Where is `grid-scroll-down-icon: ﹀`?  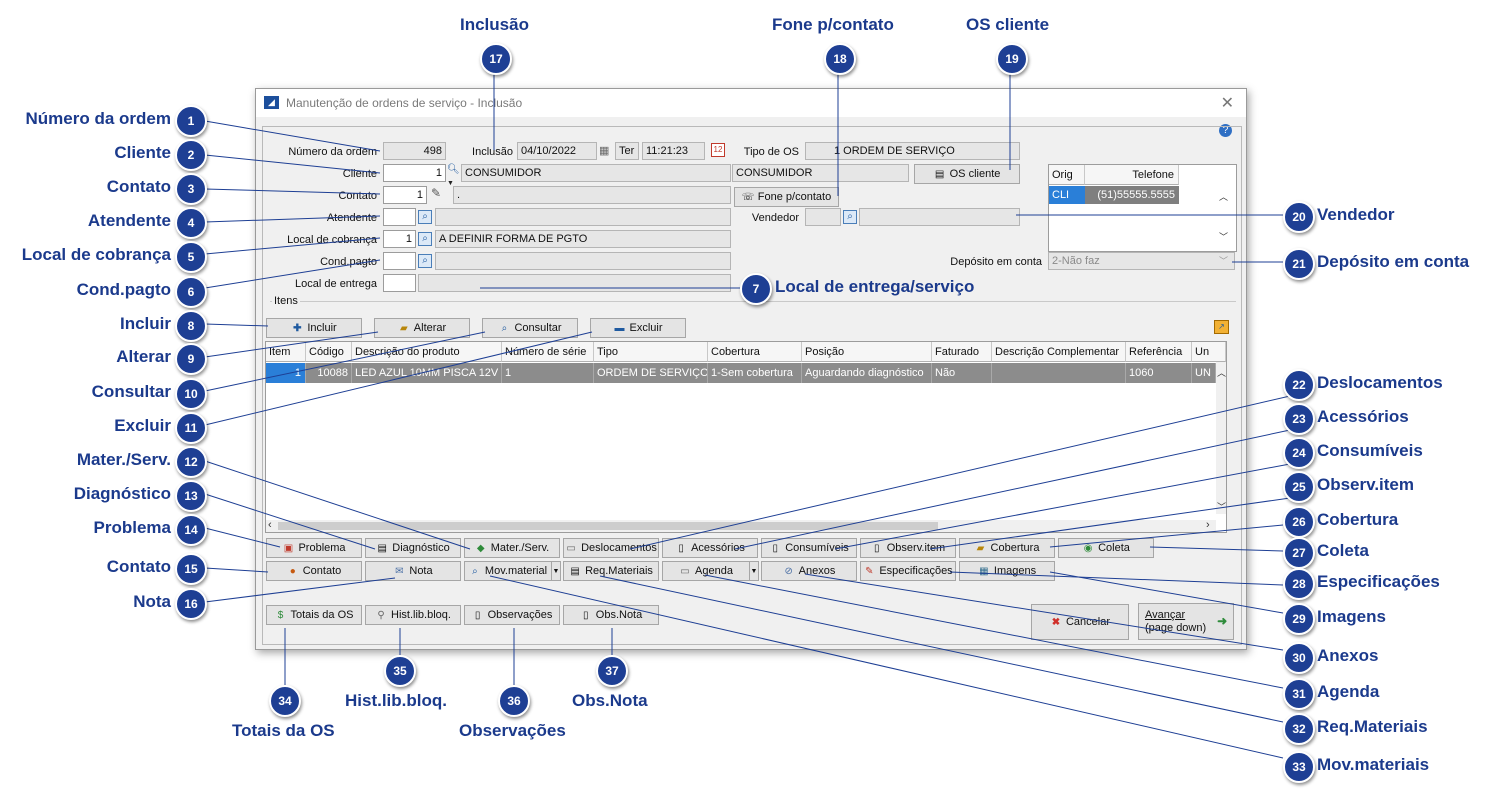 grid-scroll-down-icon: ﹀ is located at coordinates (1221, 506).